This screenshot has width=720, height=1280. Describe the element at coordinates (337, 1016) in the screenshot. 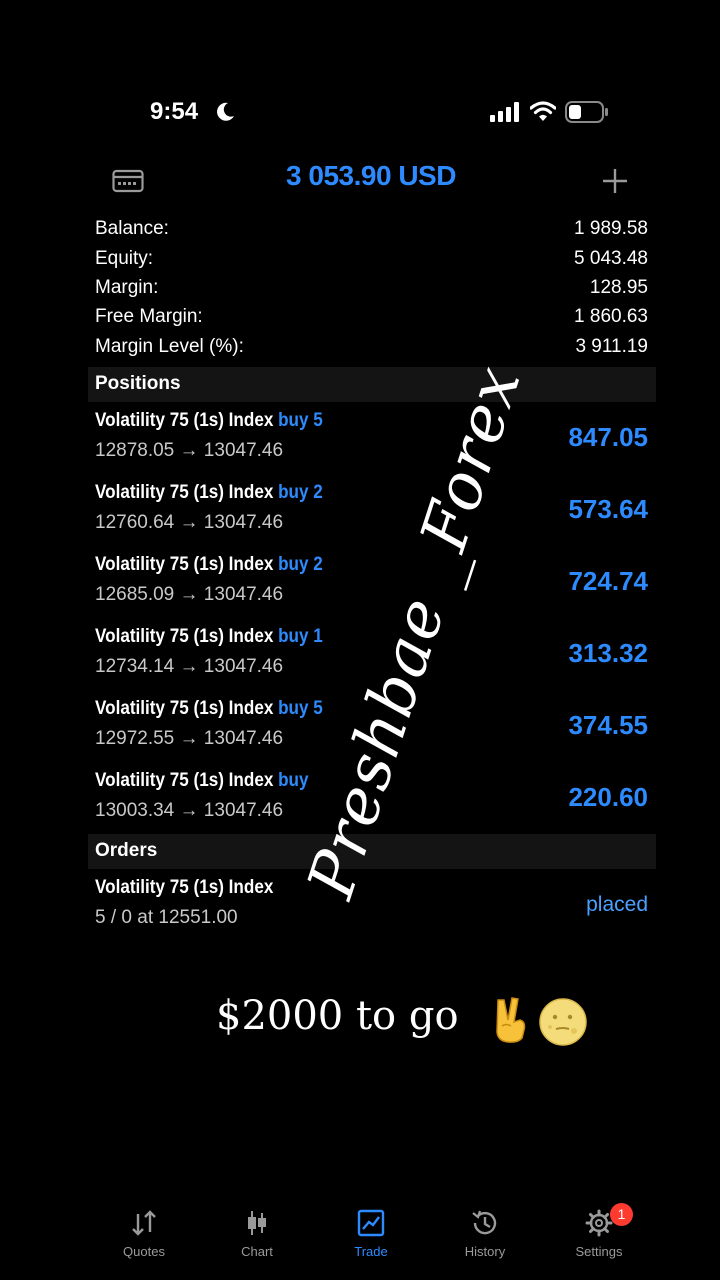

I see `caption-text: $2000 to go` at that location.